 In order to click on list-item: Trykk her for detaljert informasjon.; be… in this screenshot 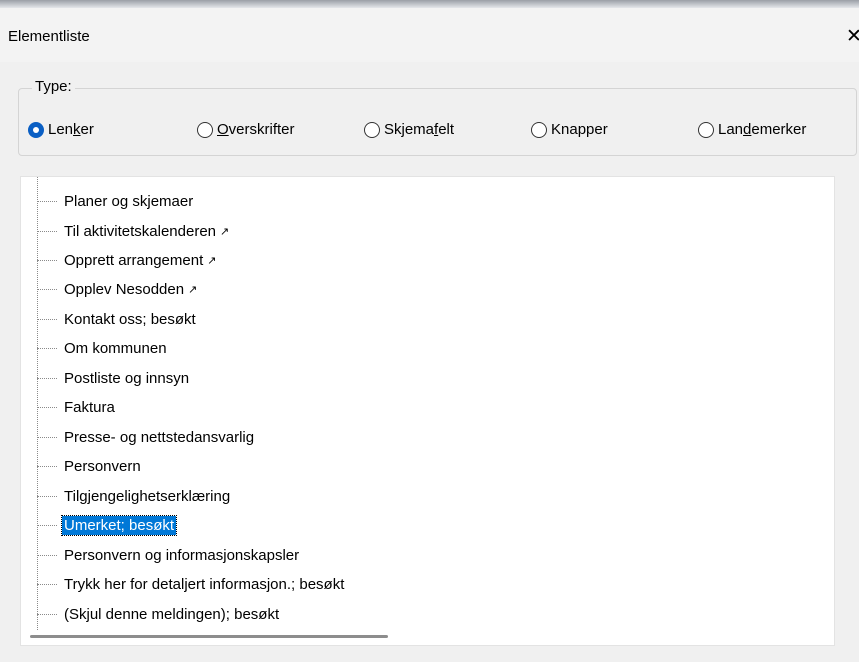, I will do `click(191, 584)`.